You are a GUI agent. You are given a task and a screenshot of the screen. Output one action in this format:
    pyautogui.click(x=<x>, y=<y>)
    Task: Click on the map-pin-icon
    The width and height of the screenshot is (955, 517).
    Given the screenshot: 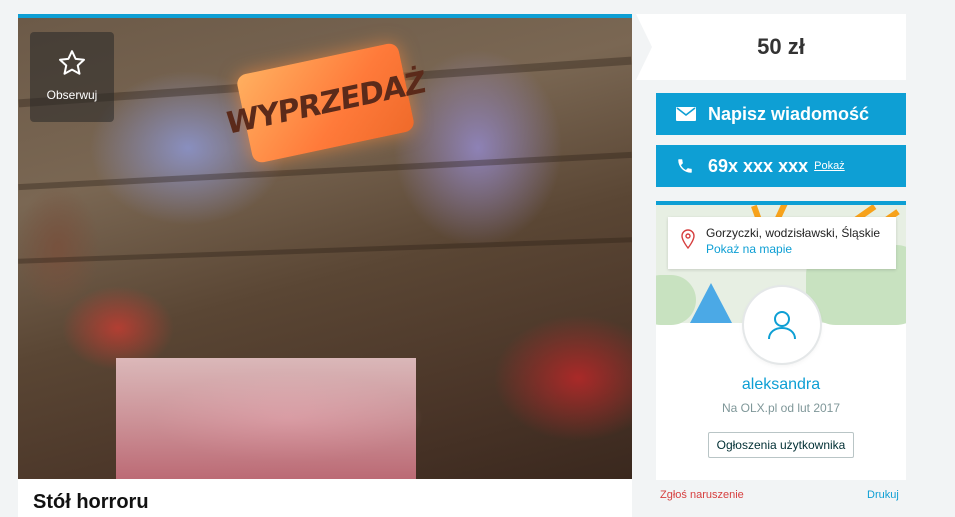 What is the action you would take?
    pyautogui.click(x=688, y=241)
    